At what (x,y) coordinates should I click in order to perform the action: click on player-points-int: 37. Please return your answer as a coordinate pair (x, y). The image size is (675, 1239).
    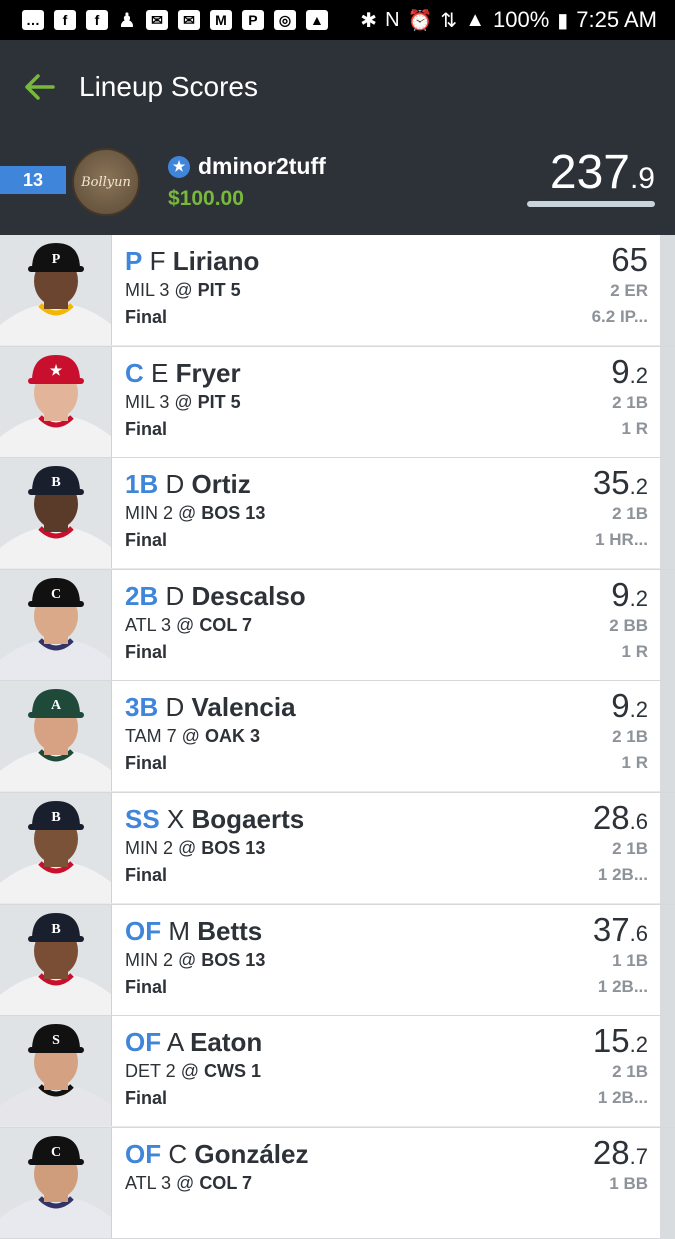
    Looking at the image, I should click on (611, 929).